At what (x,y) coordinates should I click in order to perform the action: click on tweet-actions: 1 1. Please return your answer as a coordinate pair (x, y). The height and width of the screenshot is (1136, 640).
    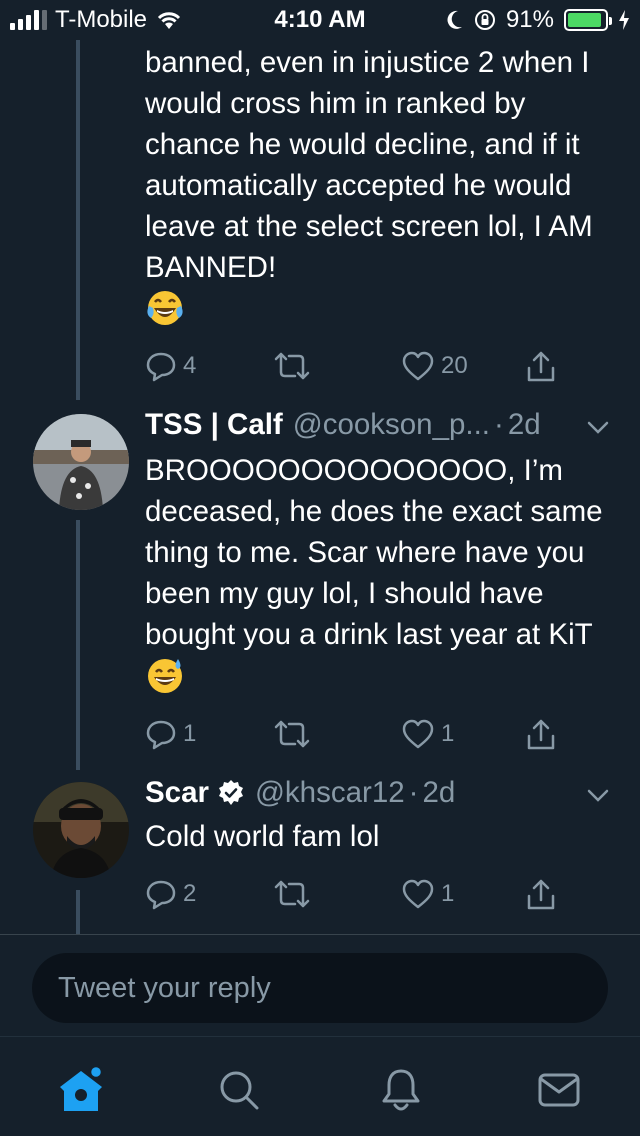
    Looking at the image, I should click on (380, 736).